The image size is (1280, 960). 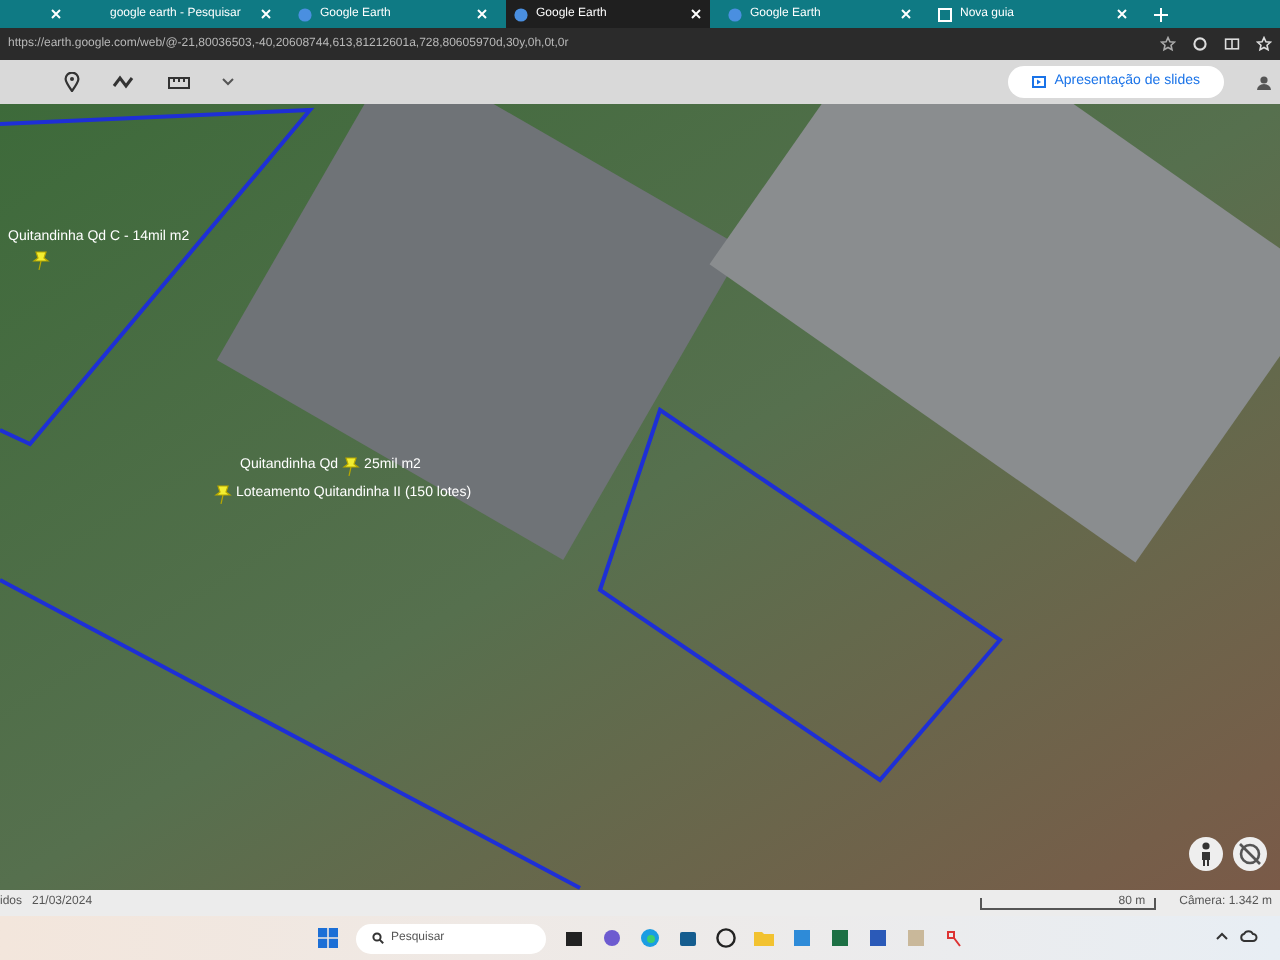 I want to click on path-icon, so click(x=124, y=82).